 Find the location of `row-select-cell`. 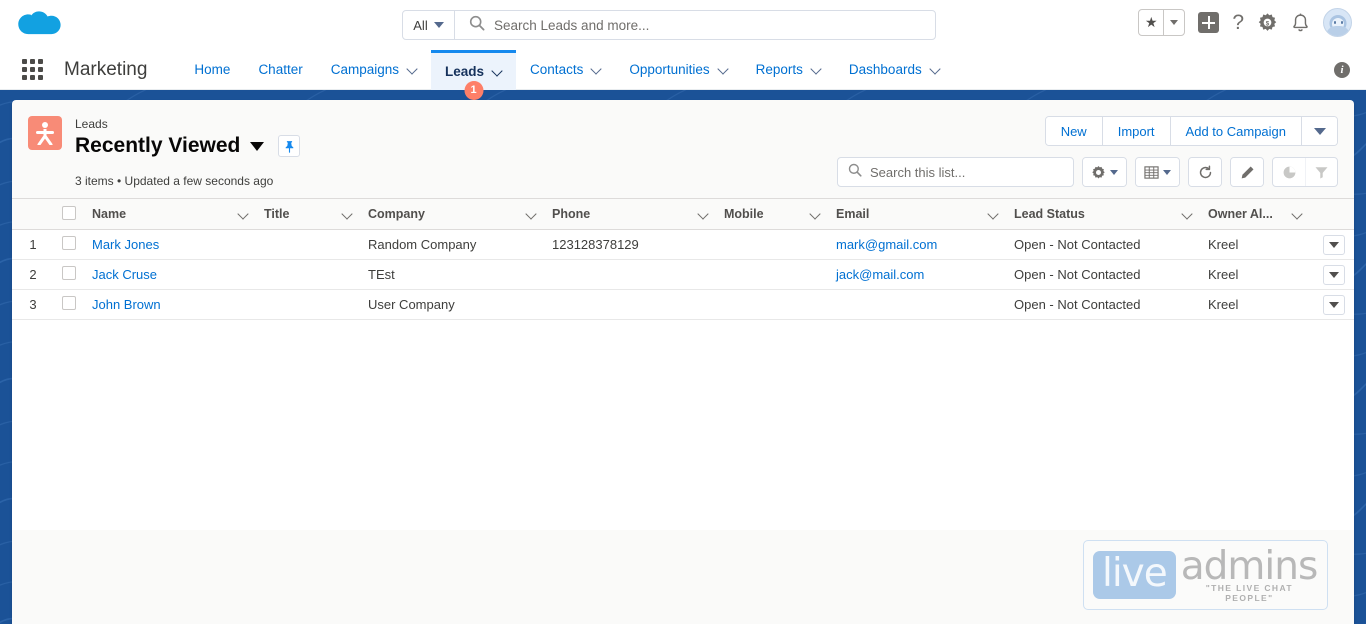

row-select-cell is located at coordinates (69, 274).